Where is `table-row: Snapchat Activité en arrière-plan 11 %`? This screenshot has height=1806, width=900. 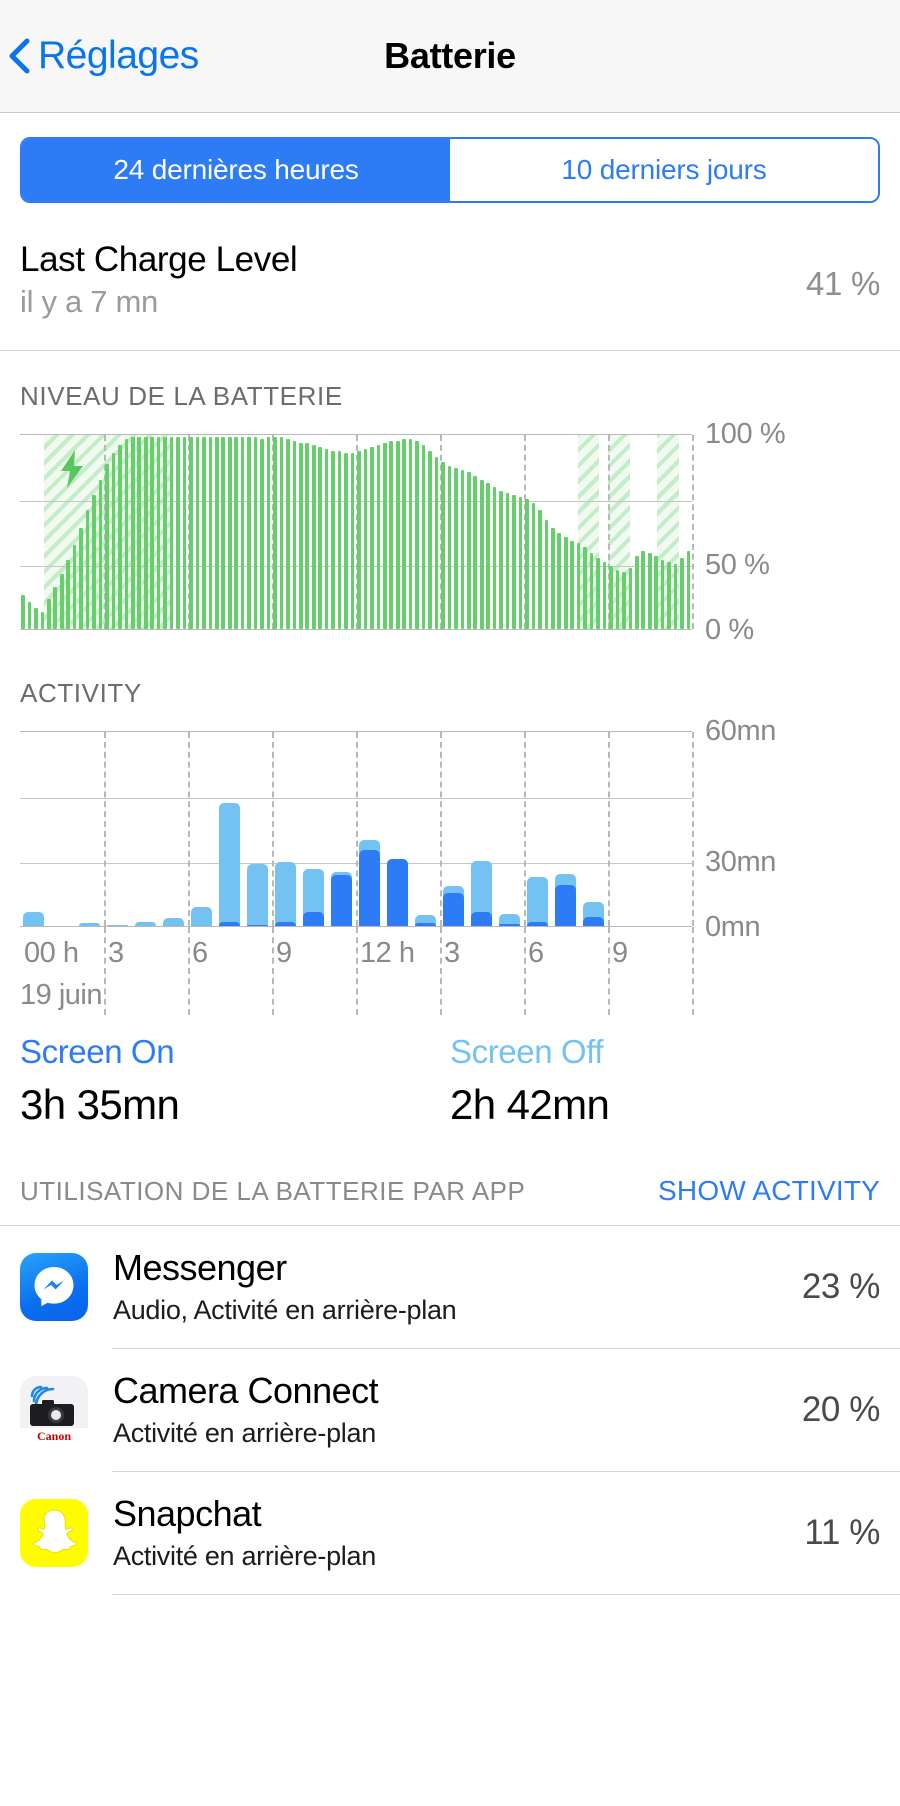
table-row: Snapchat Activité en arrière-plan 11 % is located at coordinates (450, 1533).